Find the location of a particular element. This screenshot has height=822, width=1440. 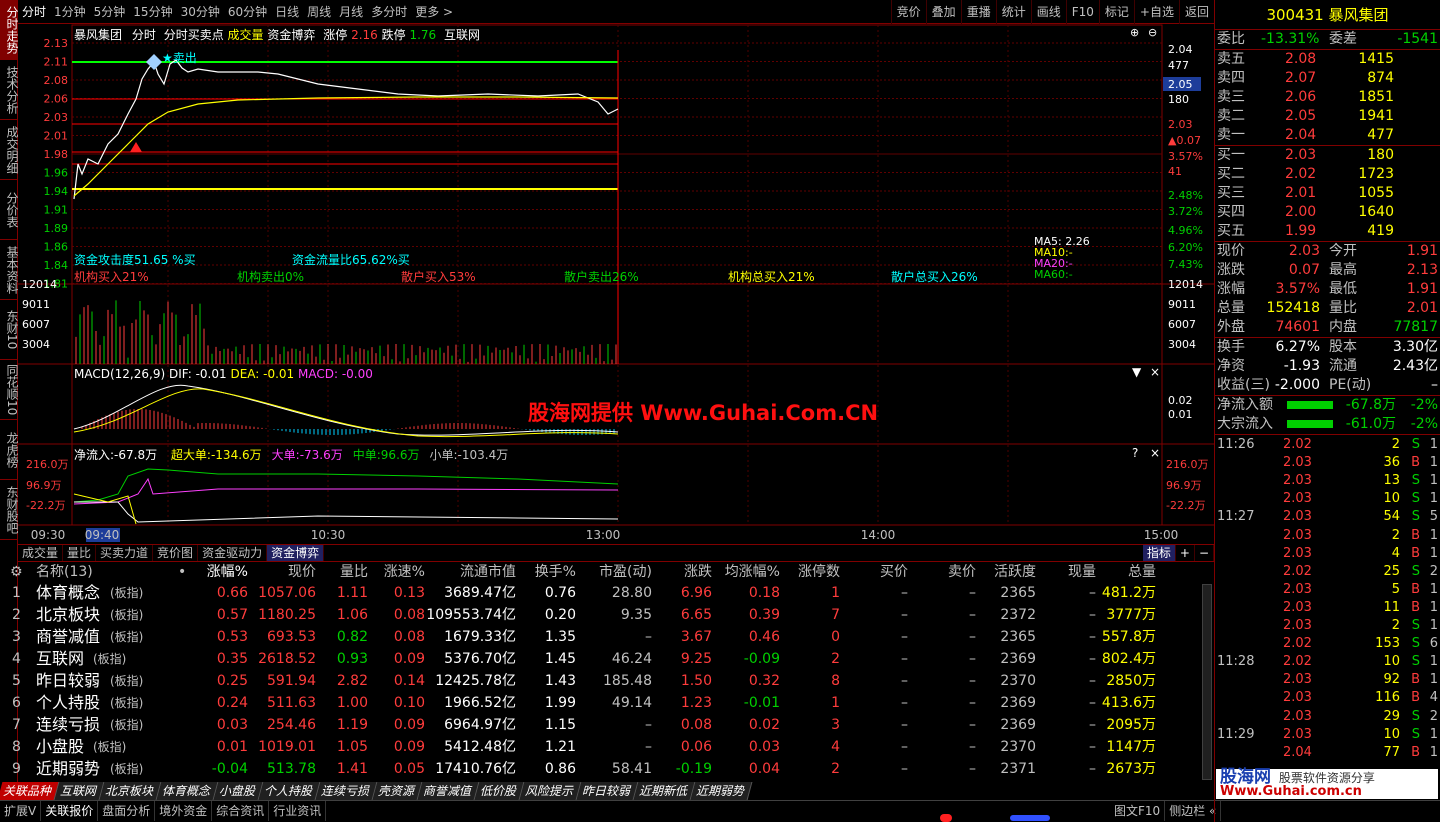

sector-tab: 个人持股 is located at coordinates (289, 791).